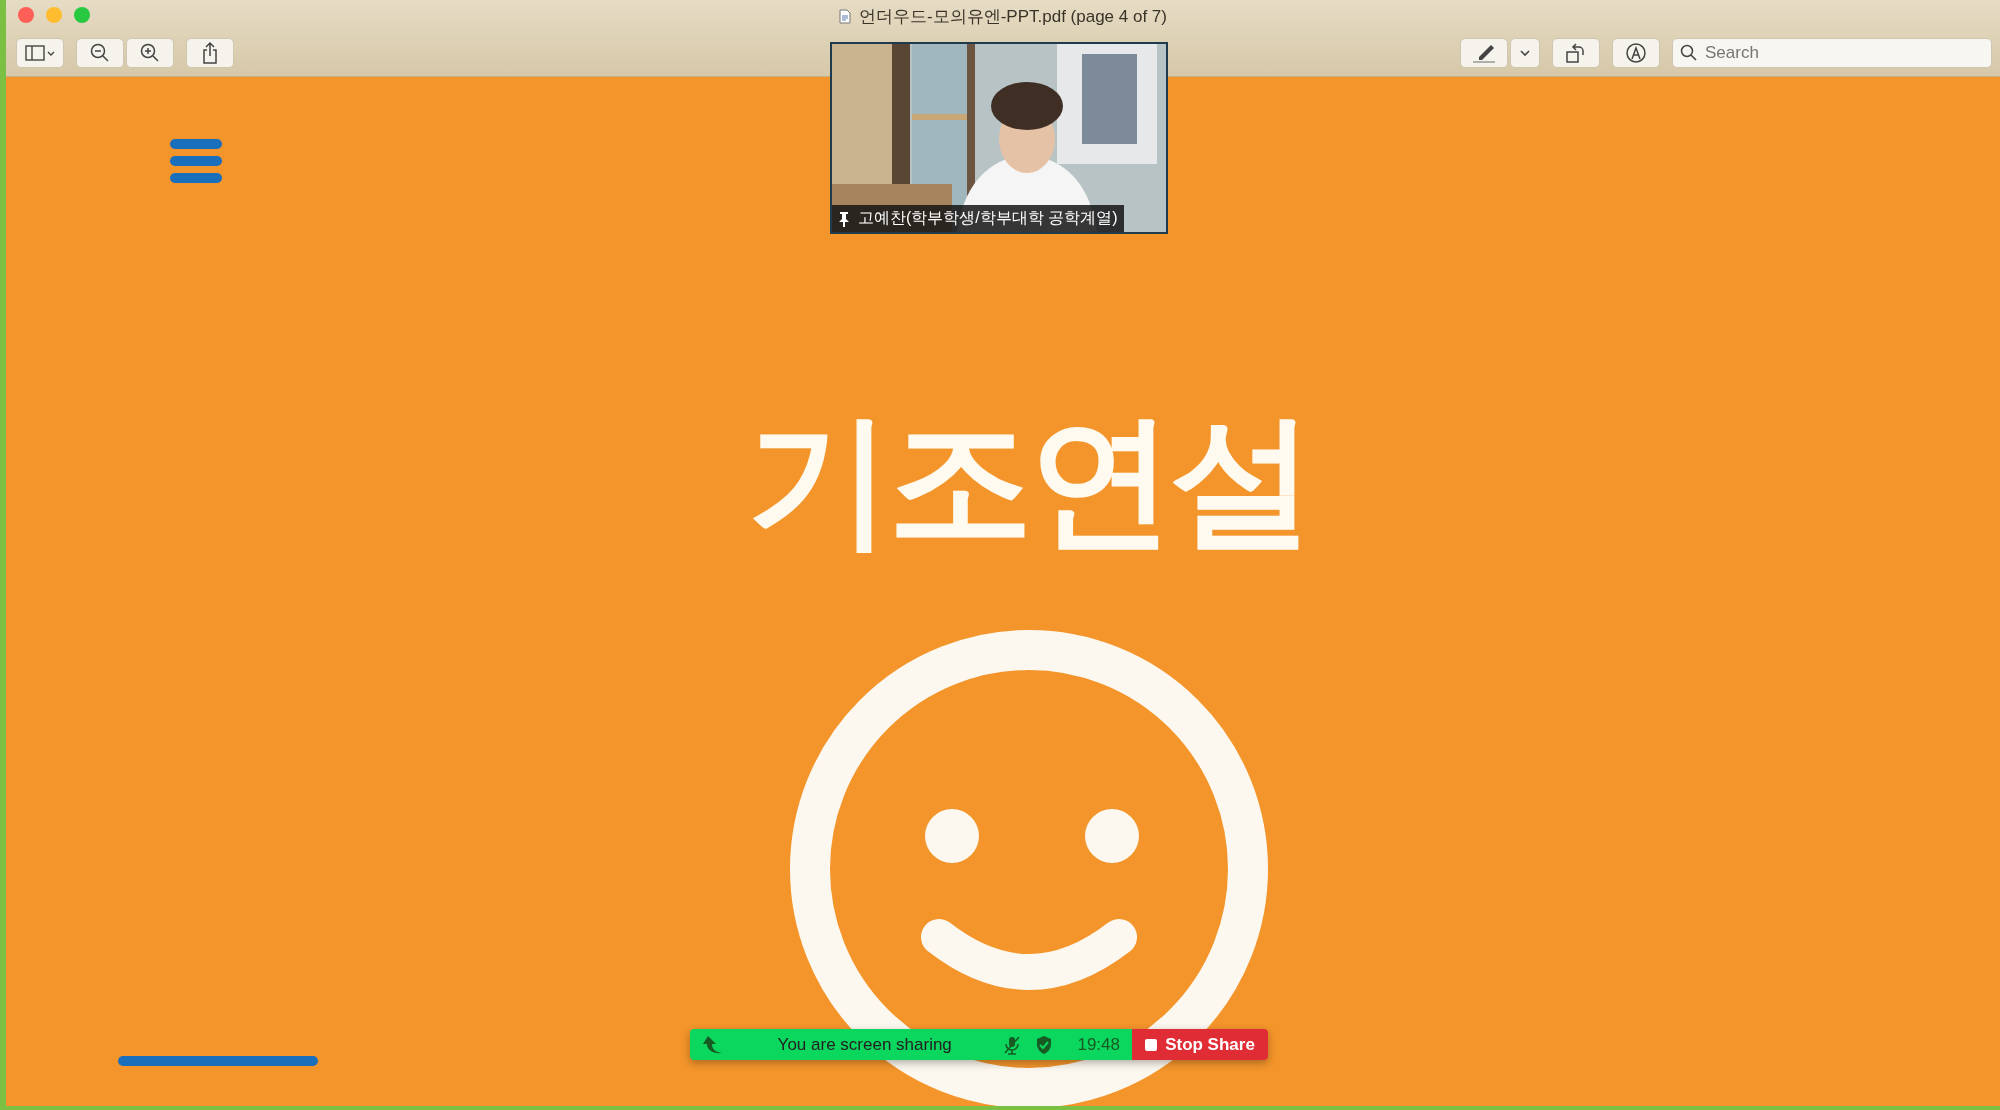  What do you see at coordinates (1012, 1044) in the screenshot?
I see `muted-microphone-icon` at bounding box center [1012, 1044].